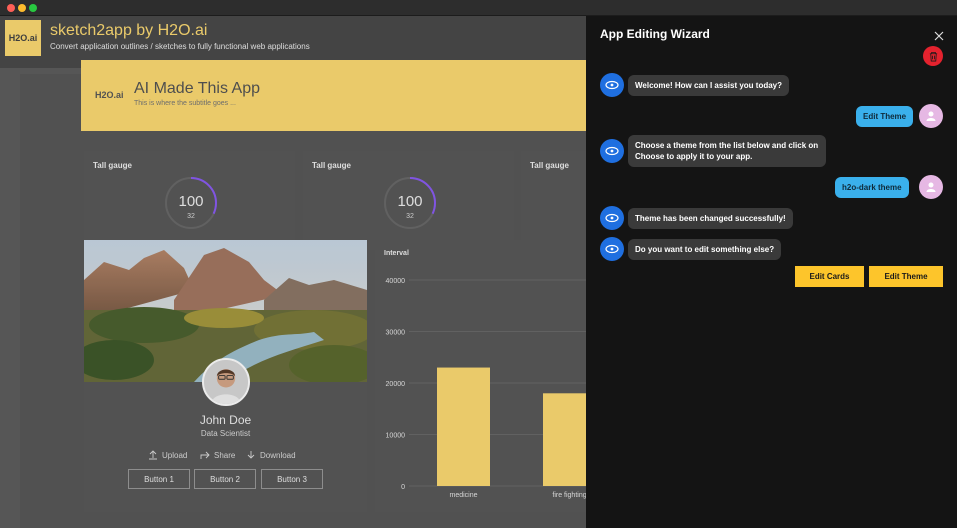 The width and height of the screenshot is (957, 528). Describe the element at coordinates (396, 333) in the screenshot. I see `y-tick-label: 30000` at that location.